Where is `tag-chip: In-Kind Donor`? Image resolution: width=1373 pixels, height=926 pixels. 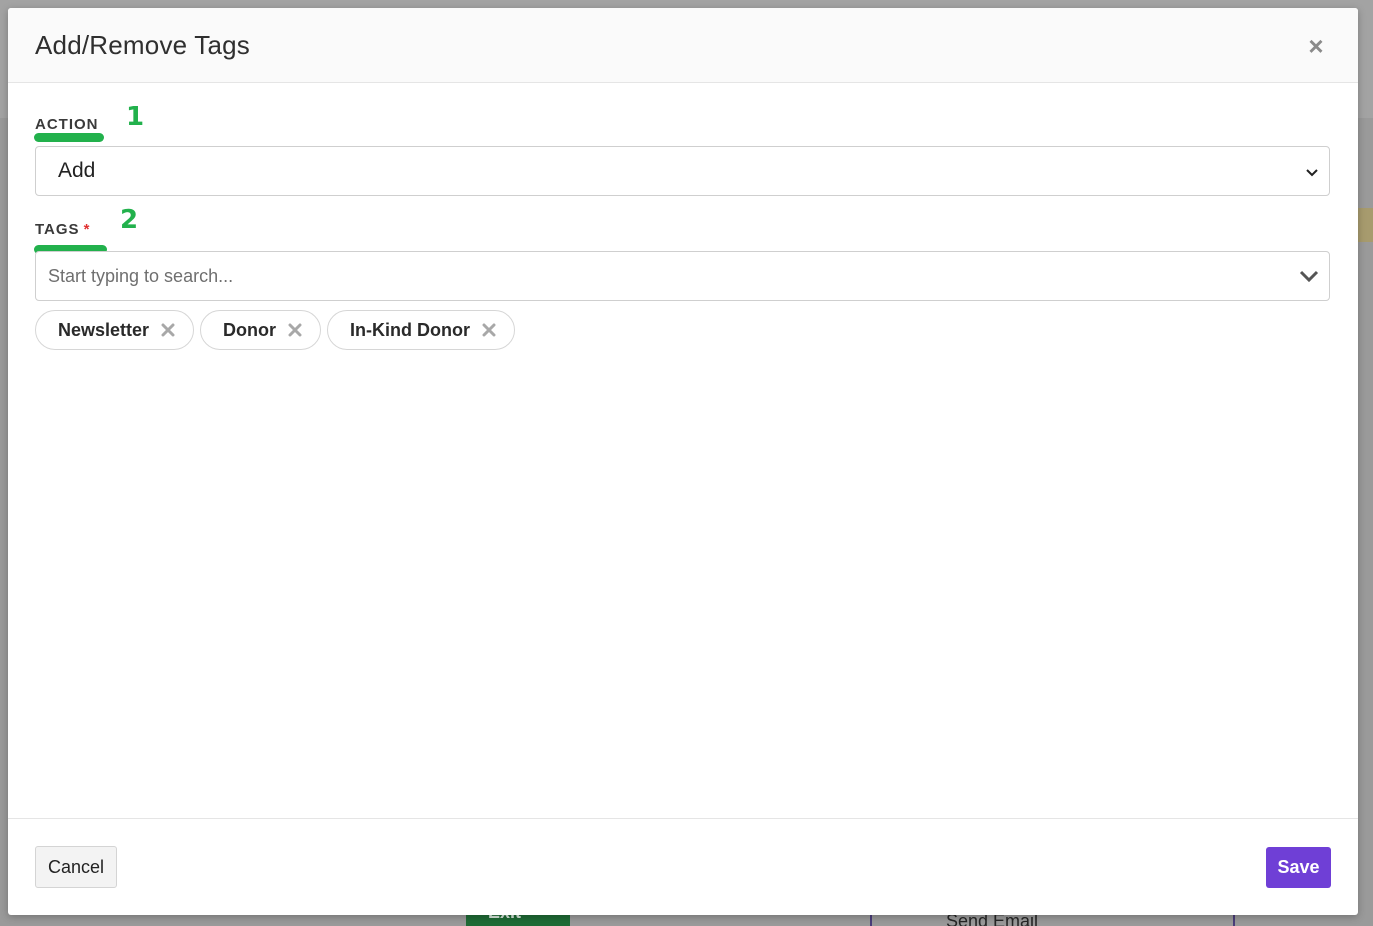
tag-chip: In-Kind Donor is located at coordinates (421, 330).